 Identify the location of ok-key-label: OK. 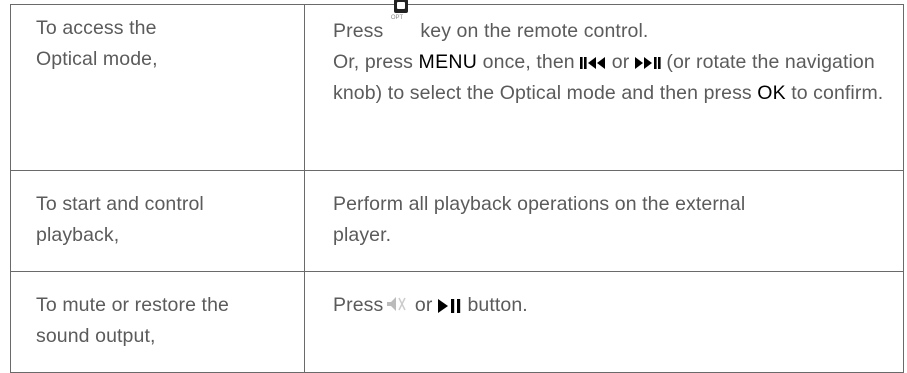
(771, 93).